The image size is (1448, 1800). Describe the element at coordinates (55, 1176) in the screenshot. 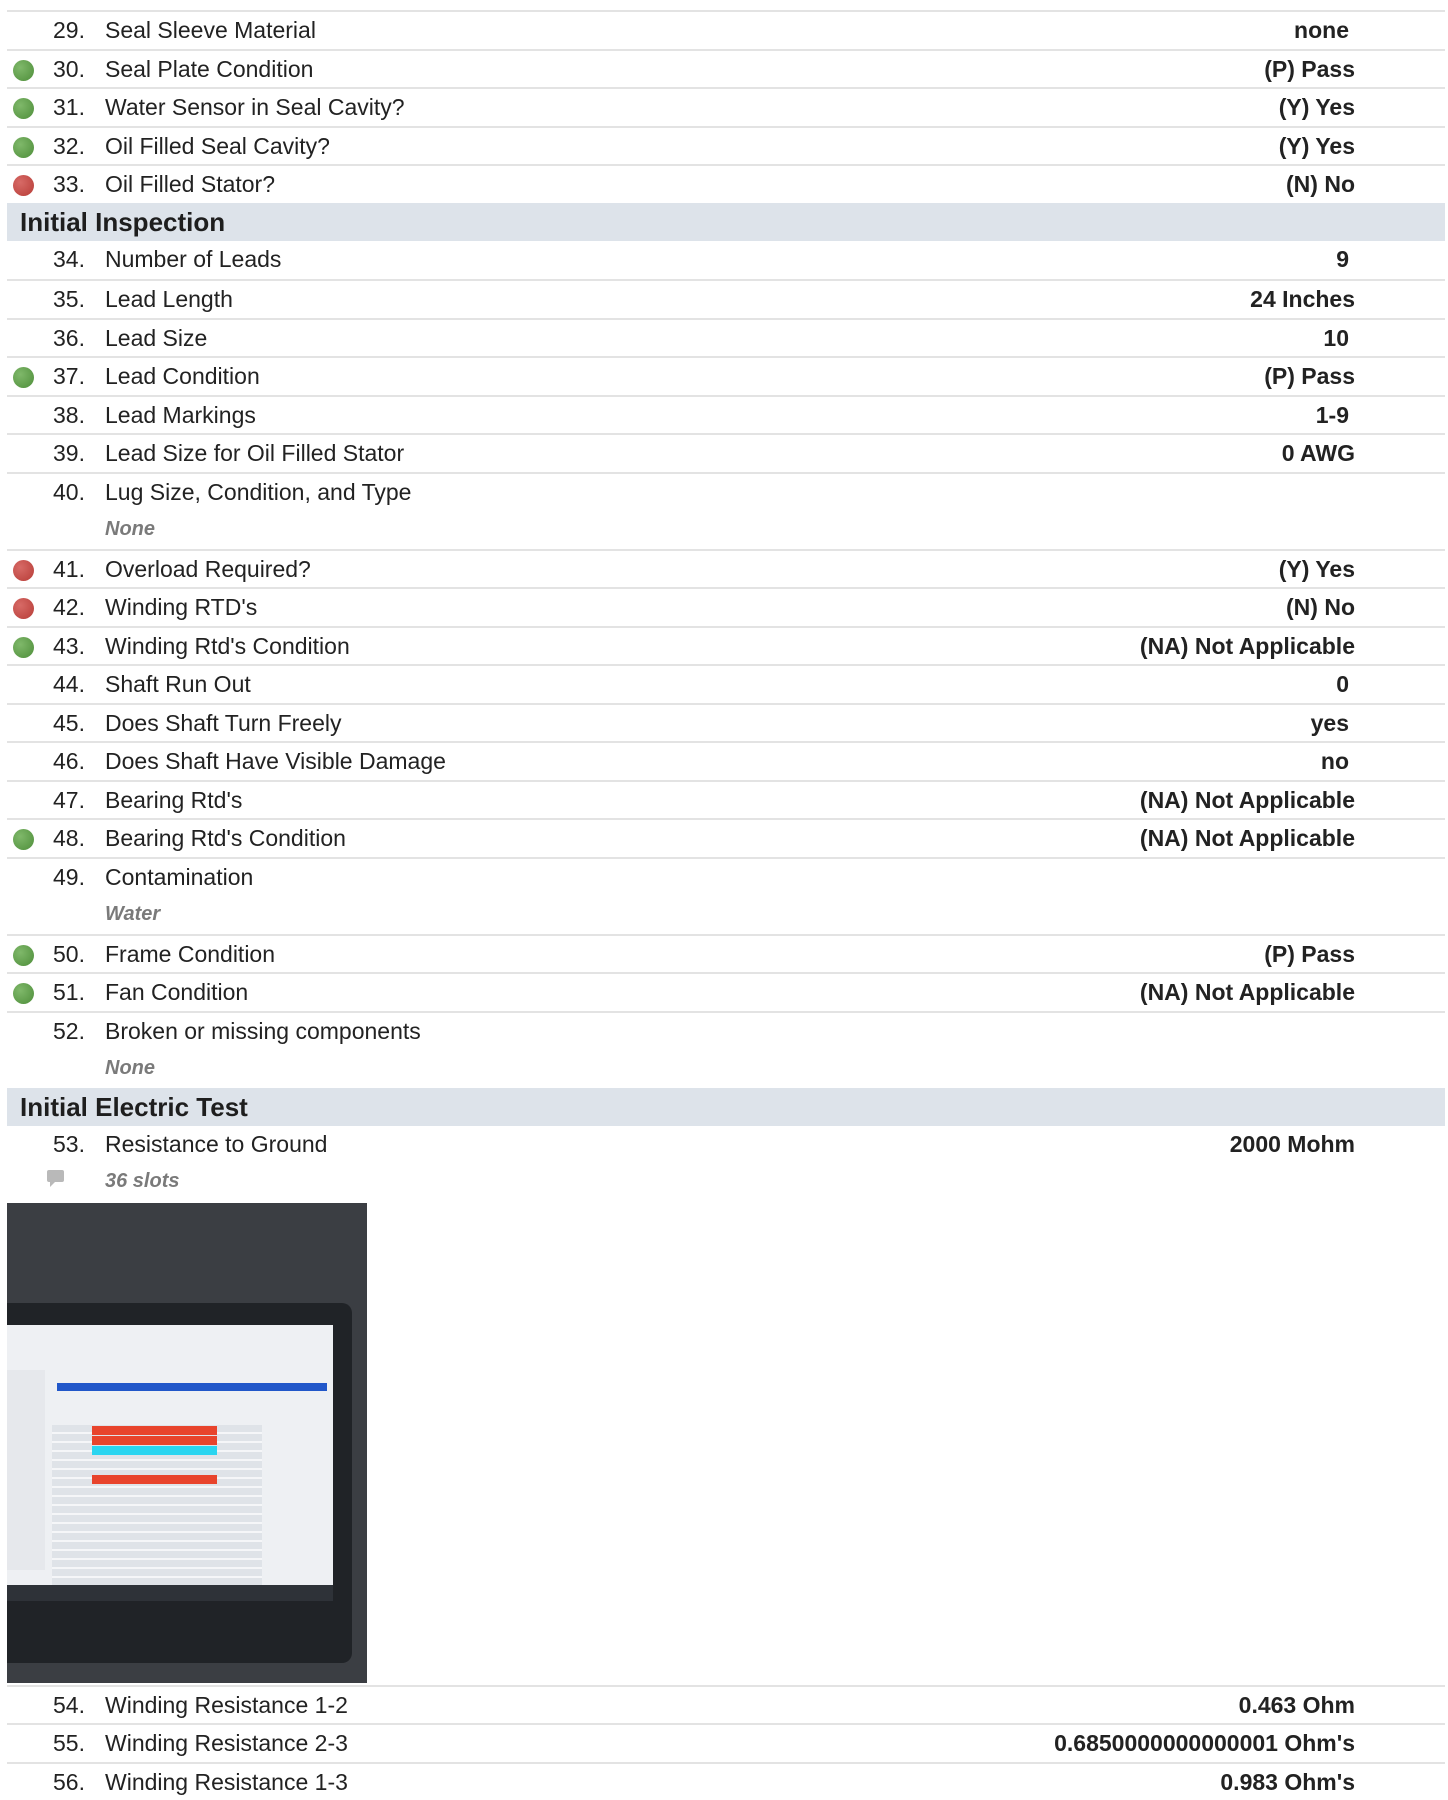

I see `comment-icon` at that location.